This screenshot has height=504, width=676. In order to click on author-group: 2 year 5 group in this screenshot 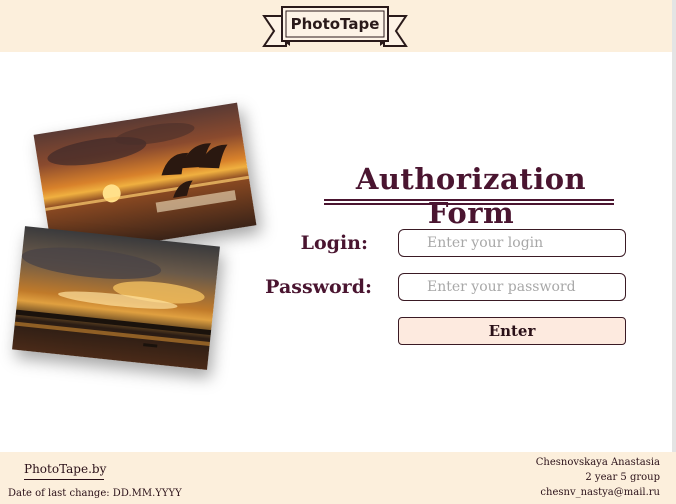, I will do `click(622, 477)`.